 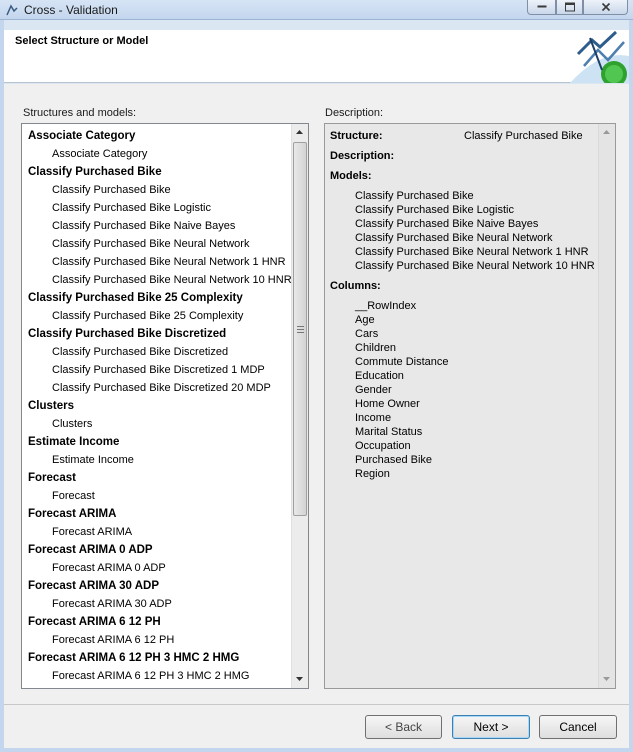 I want to click on scroll-down-button, so click(x=300, y=679).